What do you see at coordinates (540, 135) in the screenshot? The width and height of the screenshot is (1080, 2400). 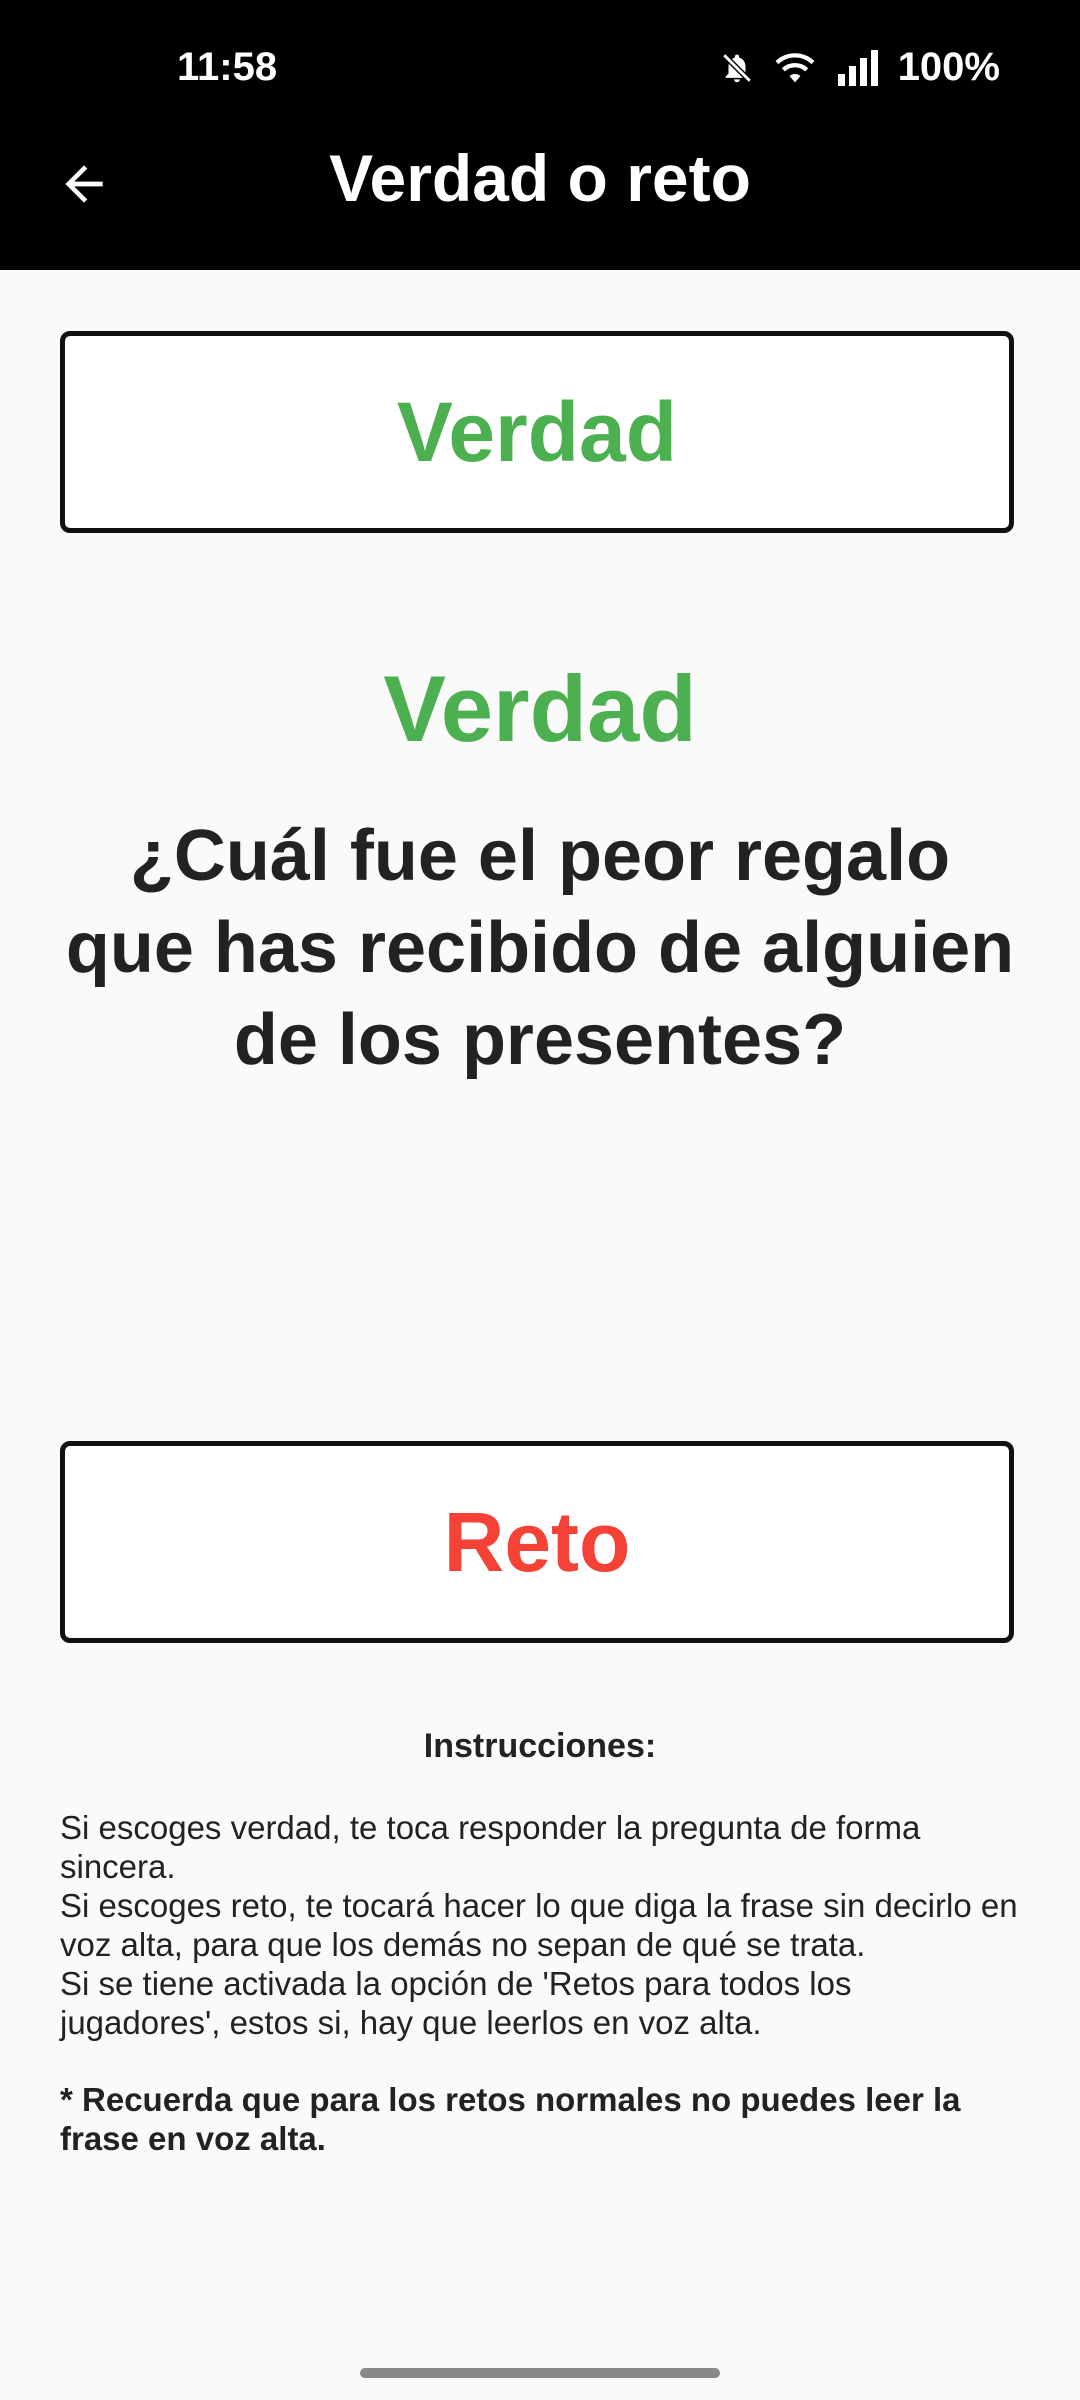 I see `top-bar: 11:58 100% Verdad o reto` at bounding box center [540, 135].